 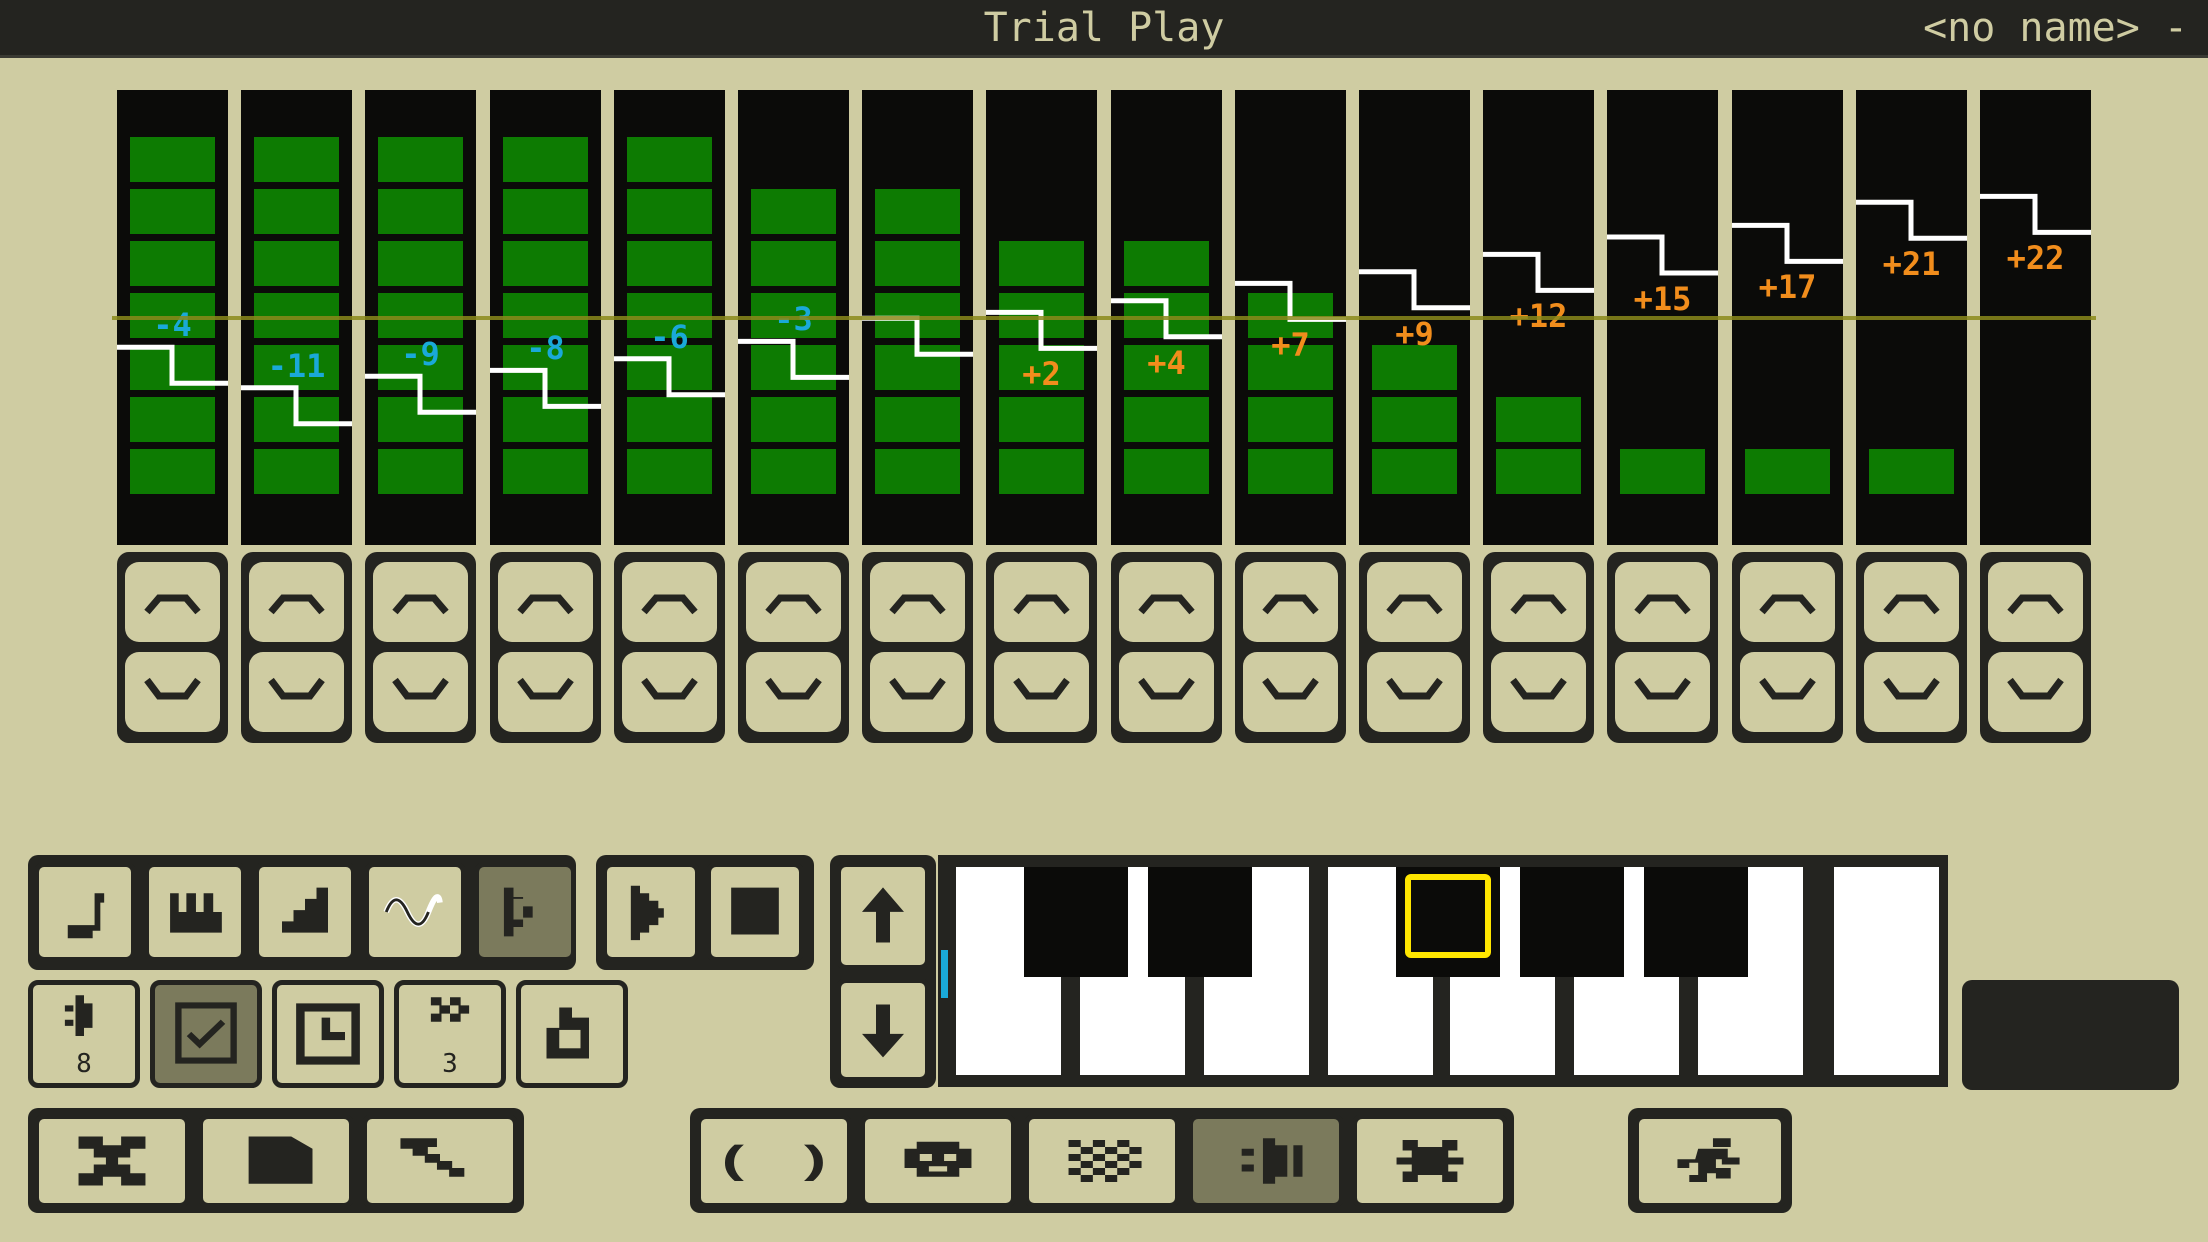 What do you see at coordinates (1414, 333) in the screenshot?
I see `pitch-value-label: +9` at bounding box center [1414, 333].